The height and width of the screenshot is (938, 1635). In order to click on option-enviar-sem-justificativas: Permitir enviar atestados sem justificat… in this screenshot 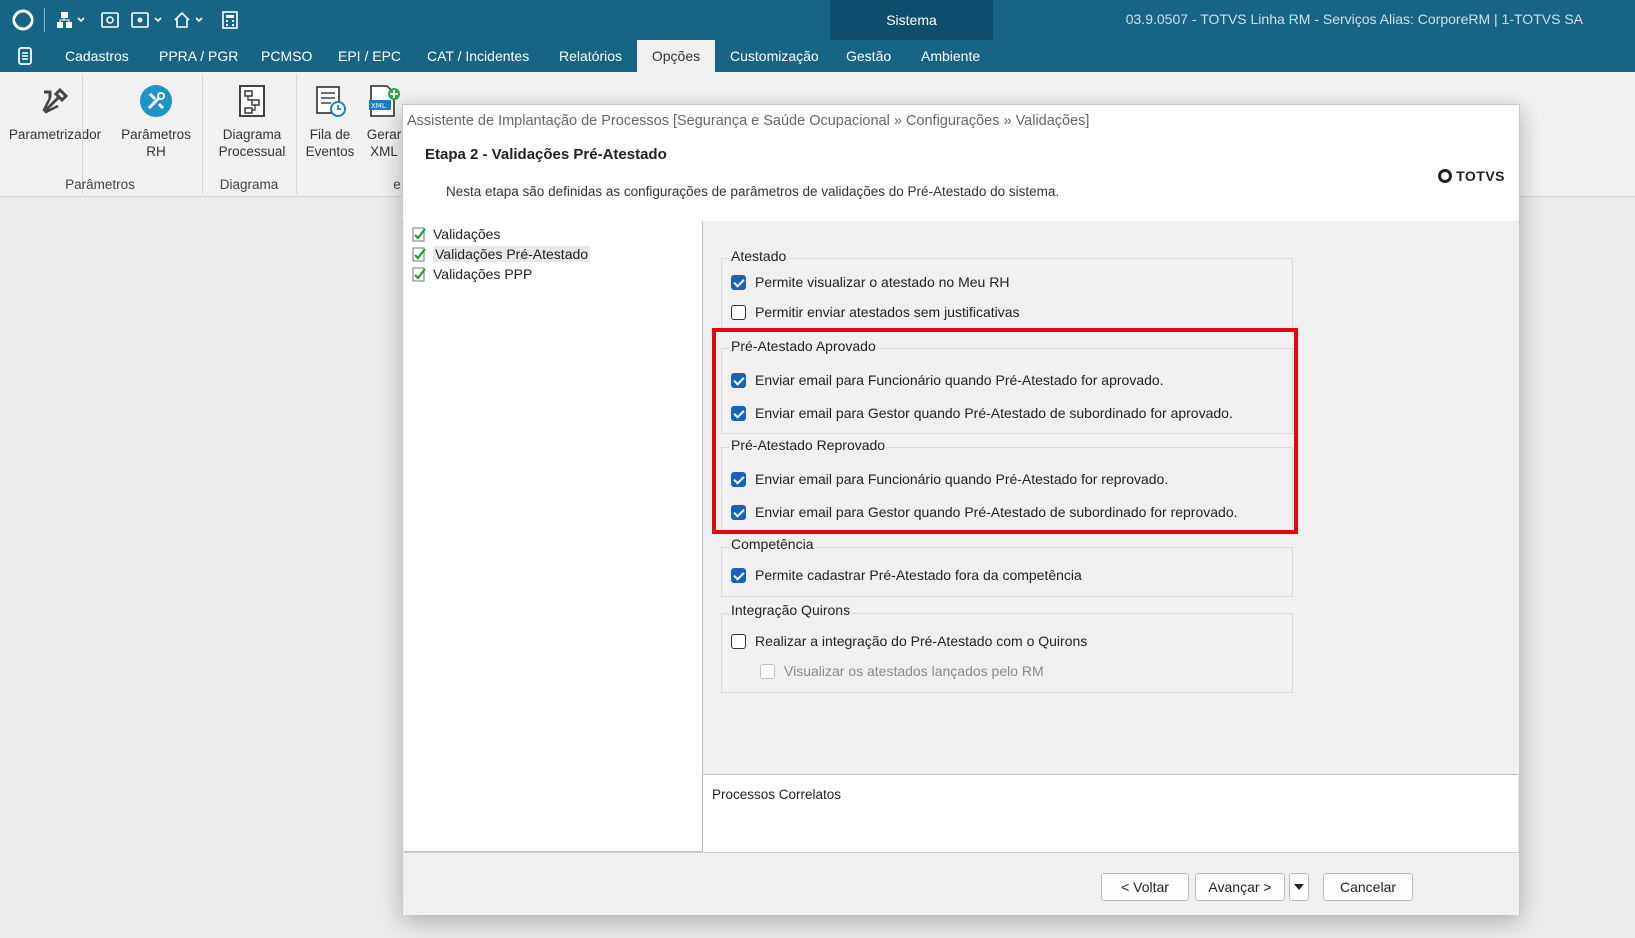, I will do `click(875, 312)`.